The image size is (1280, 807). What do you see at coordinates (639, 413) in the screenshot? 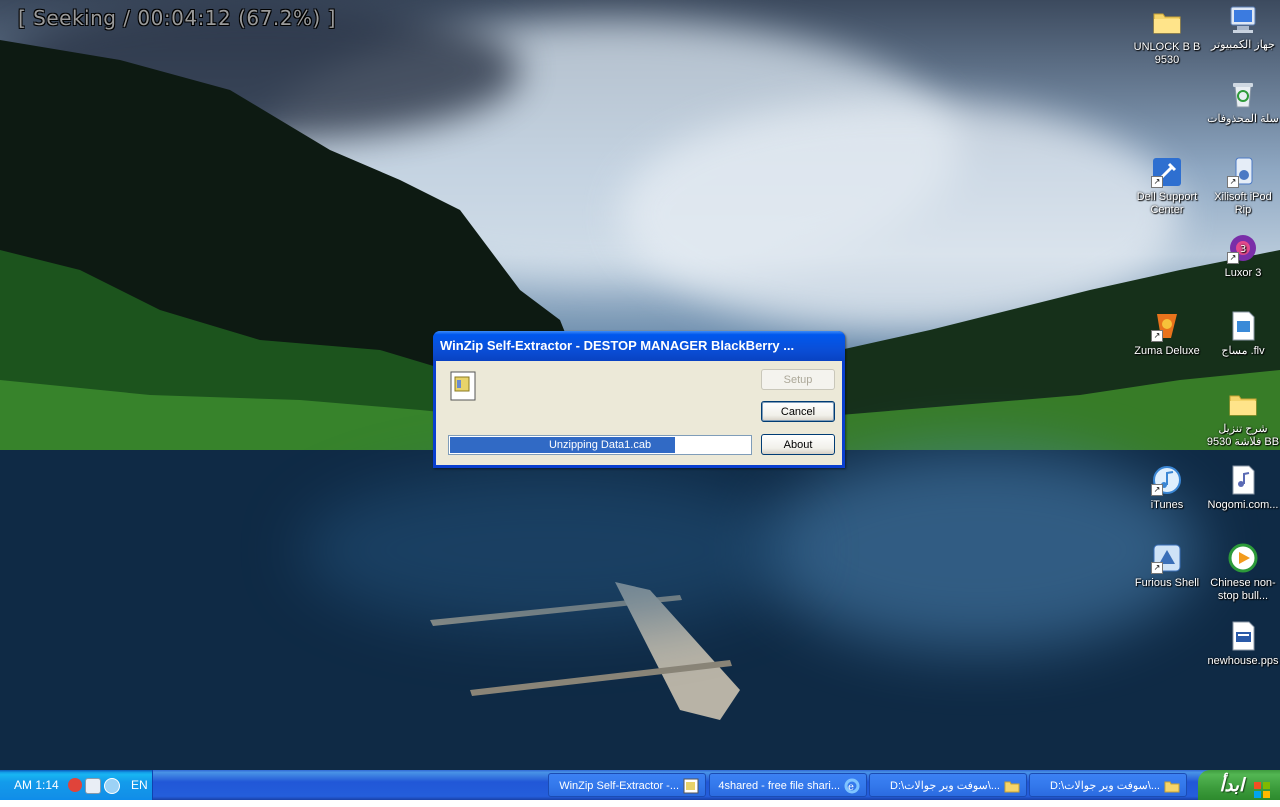
I see `dialog-client-area: Setup Cancel About Unzipping Data1.cab` at bounding box center [639, 413].